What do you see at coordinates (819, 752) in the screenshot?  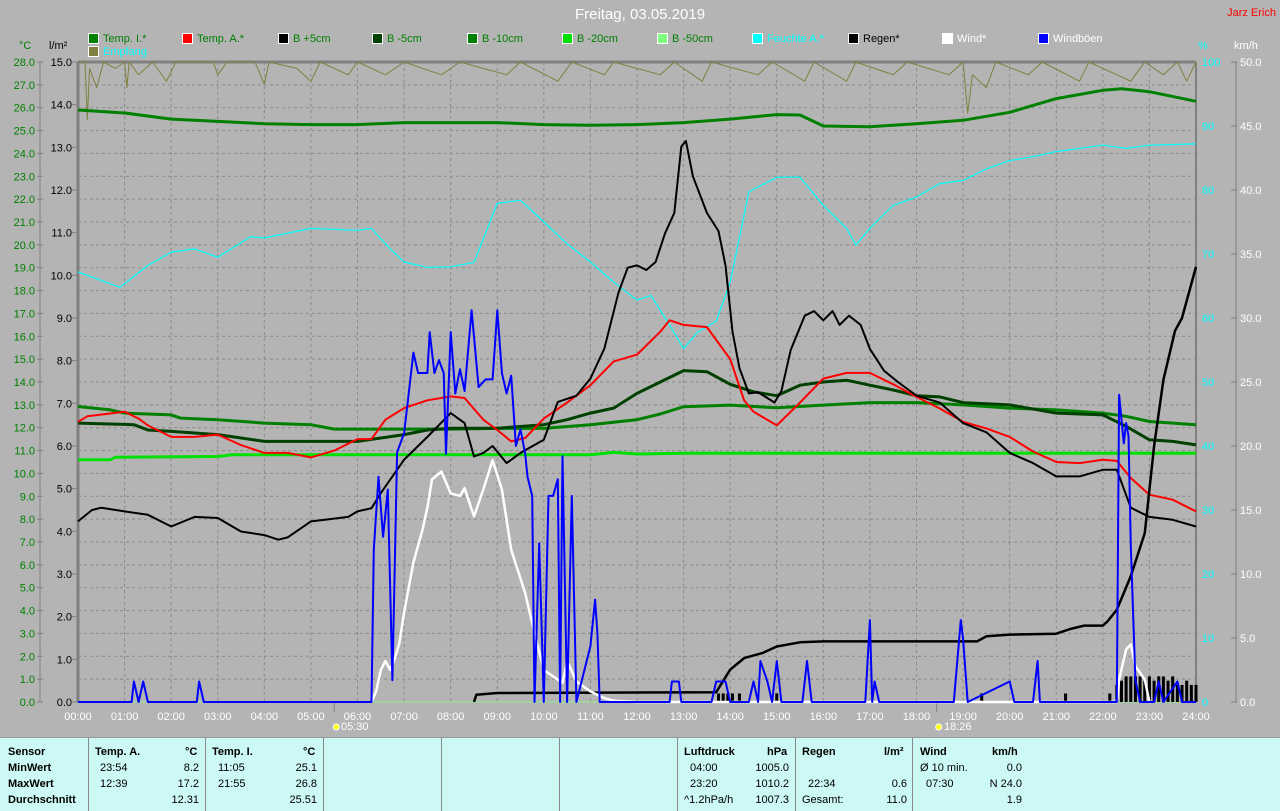 I see `rain-header: Regen` at bounding box center [819, 752].